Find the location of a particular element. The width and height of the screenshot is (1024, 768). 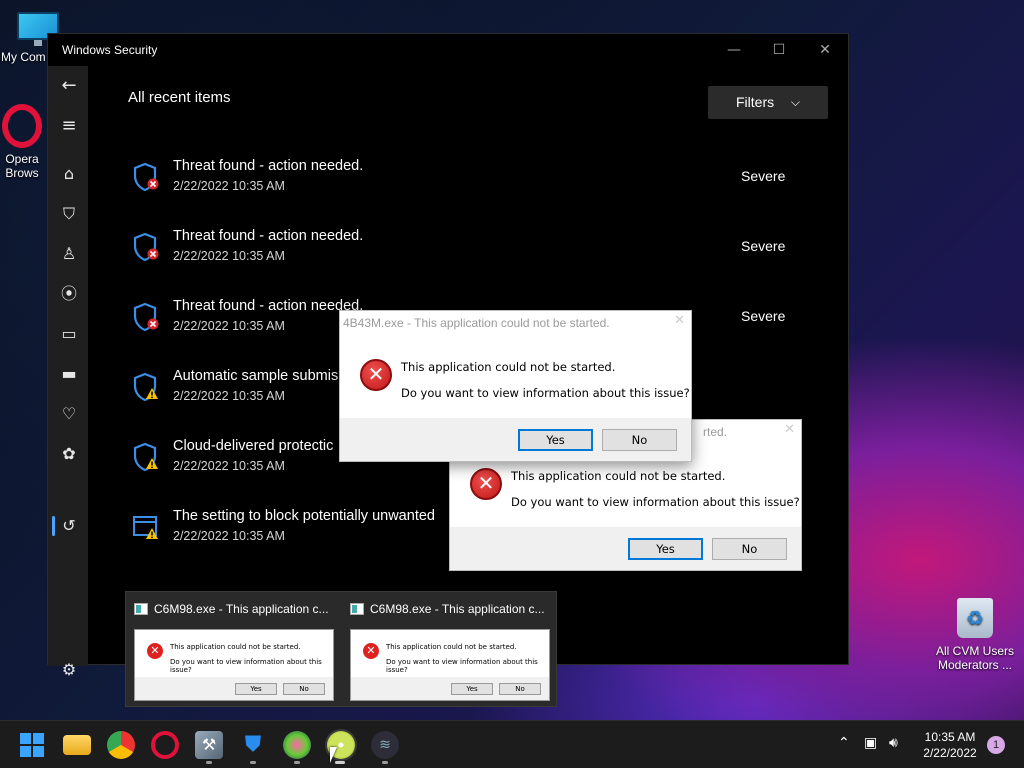

network-icon: ▣ is located at coordinates (870, 743).